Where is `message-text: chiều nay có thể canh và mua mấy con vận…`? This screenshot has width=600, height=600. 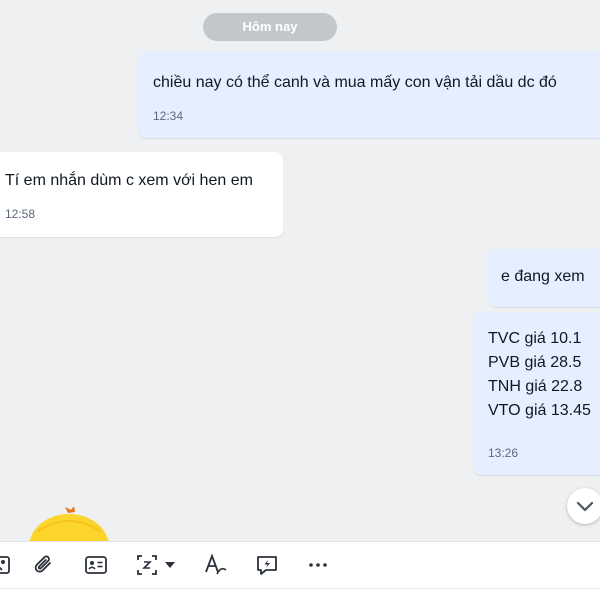
message-text: chiều nay có thể canh và mua mấy con vận… is located at coordinates (355, 82).